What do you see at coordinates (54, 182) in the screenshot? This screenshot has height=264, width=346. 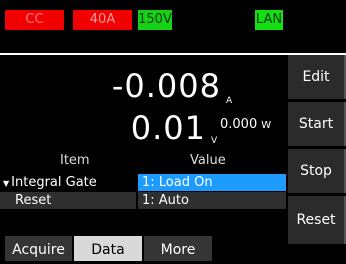 I see `table-row-label: Integral Gate` at bounding box center [54, 182].